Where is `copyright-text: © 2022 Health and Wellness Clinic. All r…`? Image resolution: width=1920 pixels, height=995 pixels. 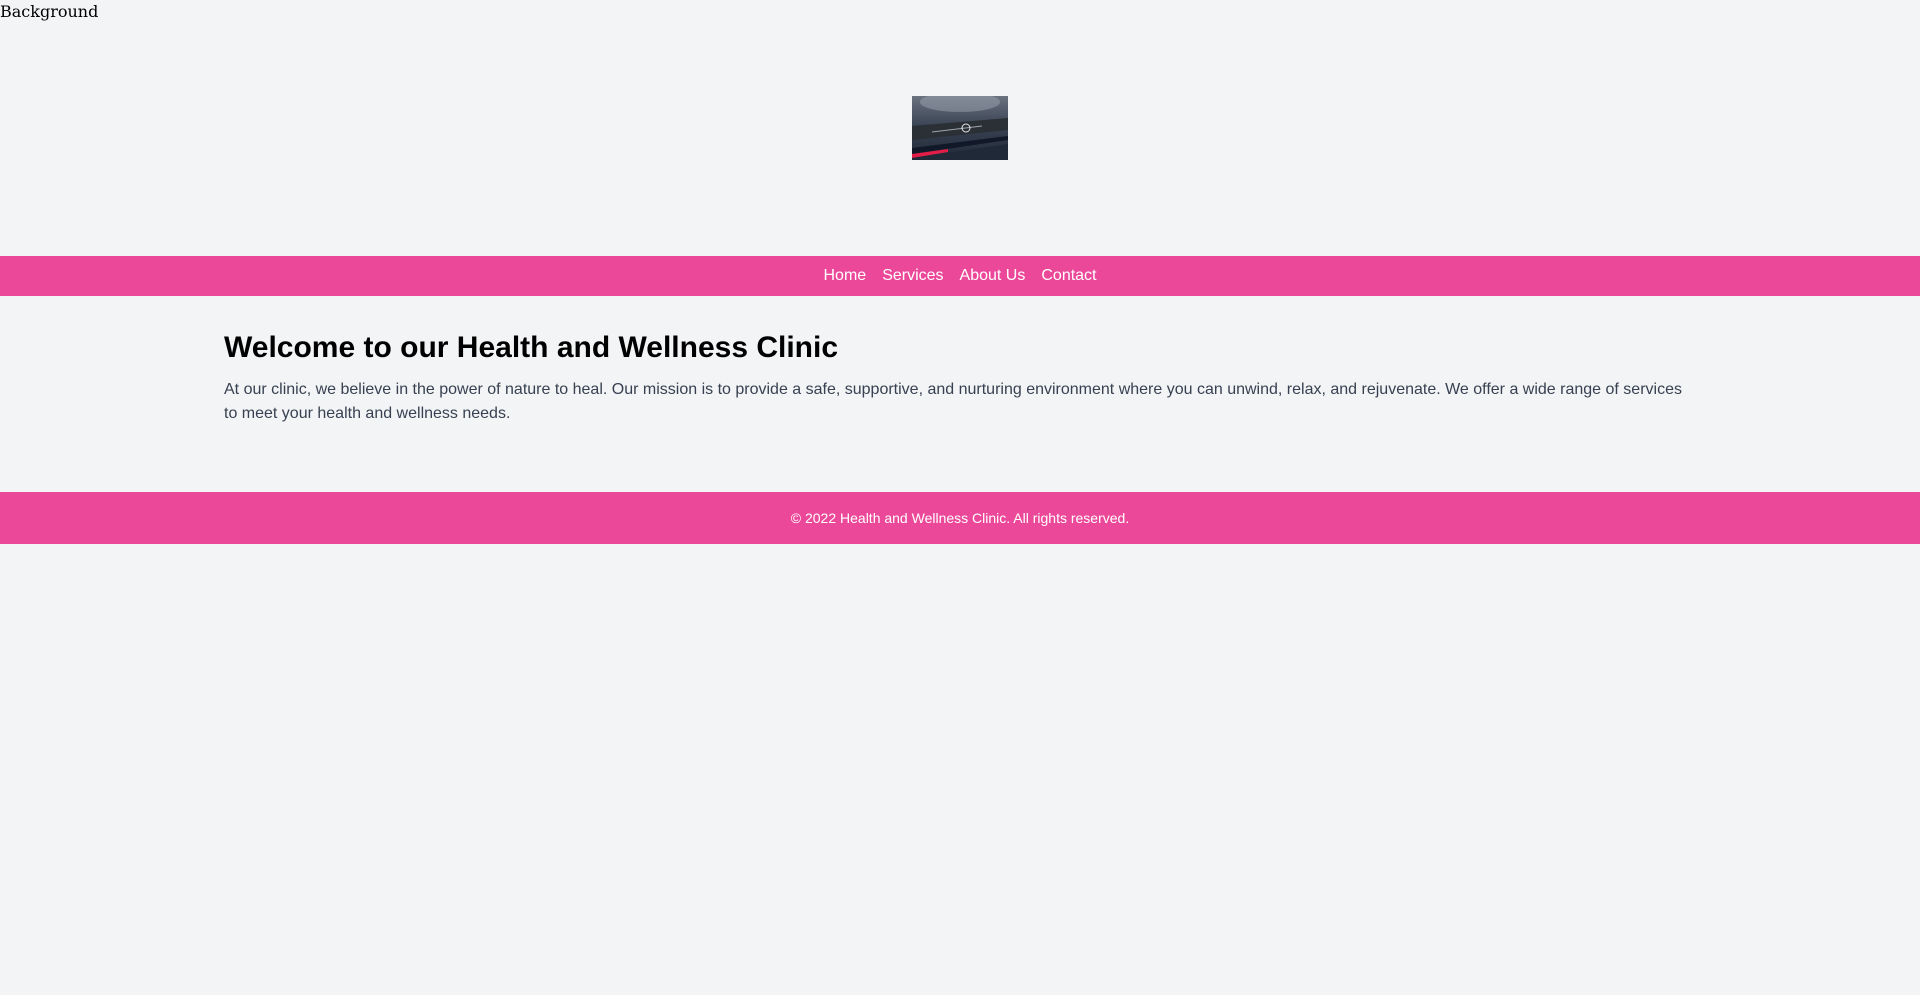 copyright-text: © 2022 Health and Wellness Clinic. All r… is located at coordinates (960, 518).